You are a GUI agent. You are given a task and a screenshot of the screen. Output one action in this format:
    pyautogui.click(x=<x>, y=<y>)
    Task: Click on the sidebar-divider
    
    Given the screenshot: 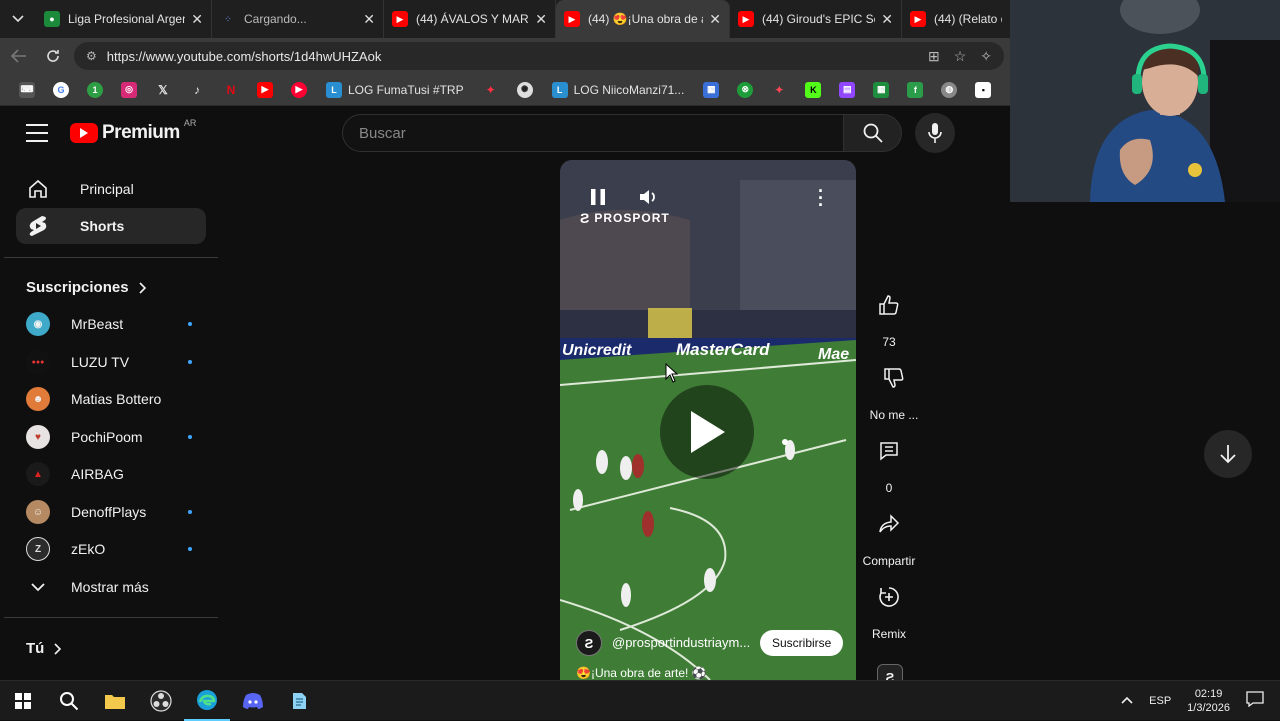 What is the action you would take?
    pyautogui.click(x=111, y=617)
    